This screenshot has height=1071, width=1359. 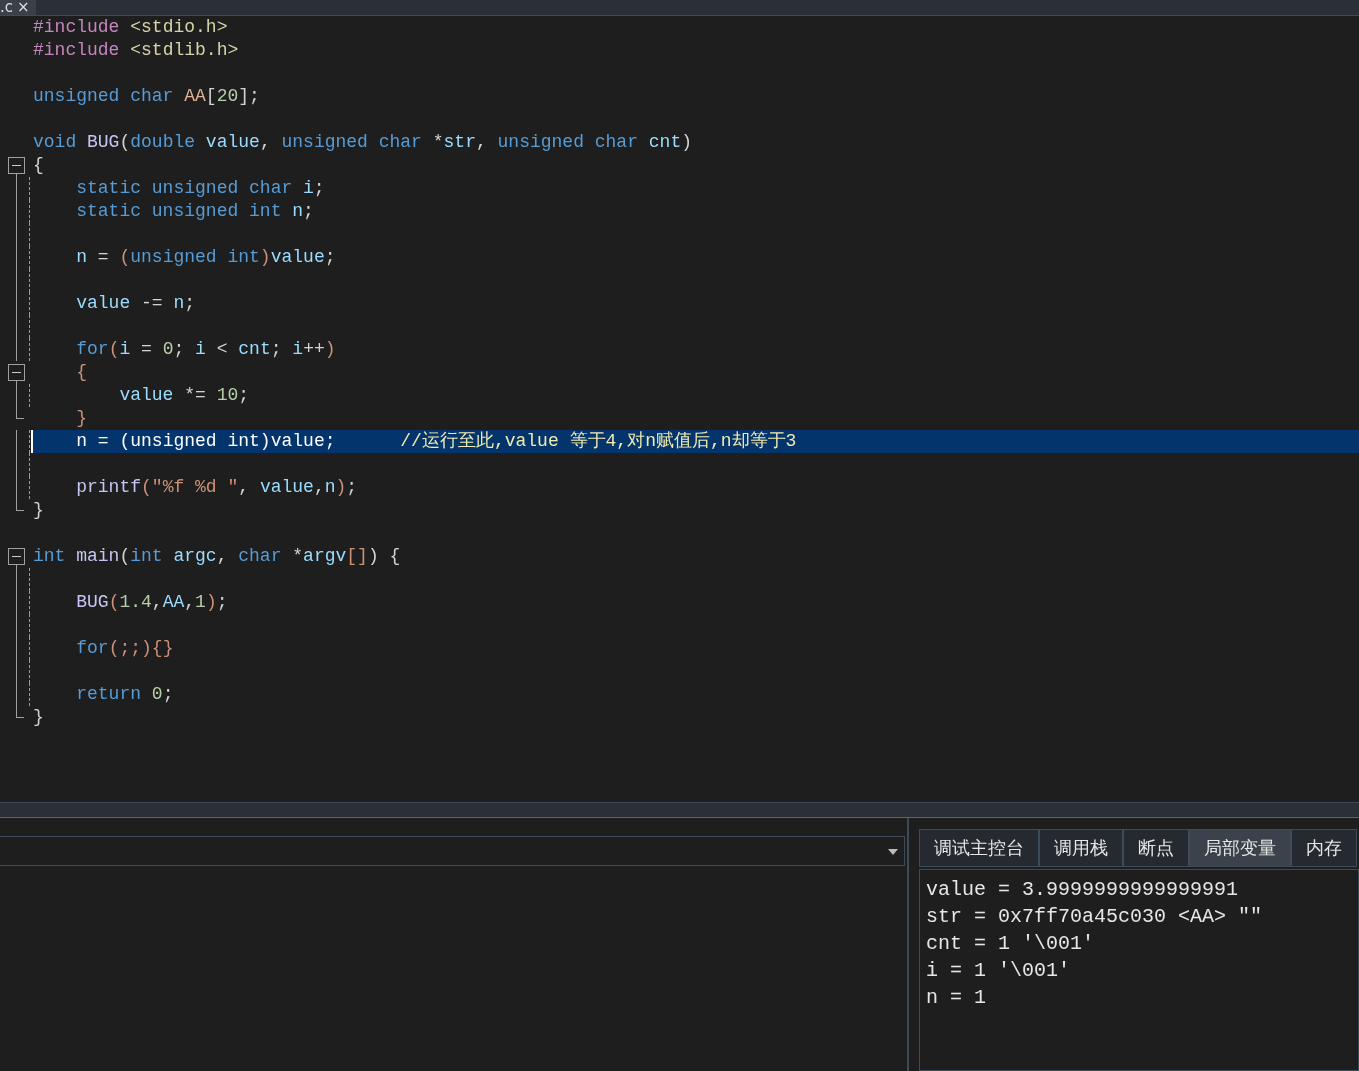 What do you see at coordinates (200, 188) in the screenshot?
I see `code-line: static unsigned char i;` at bounding box center [200, 188].